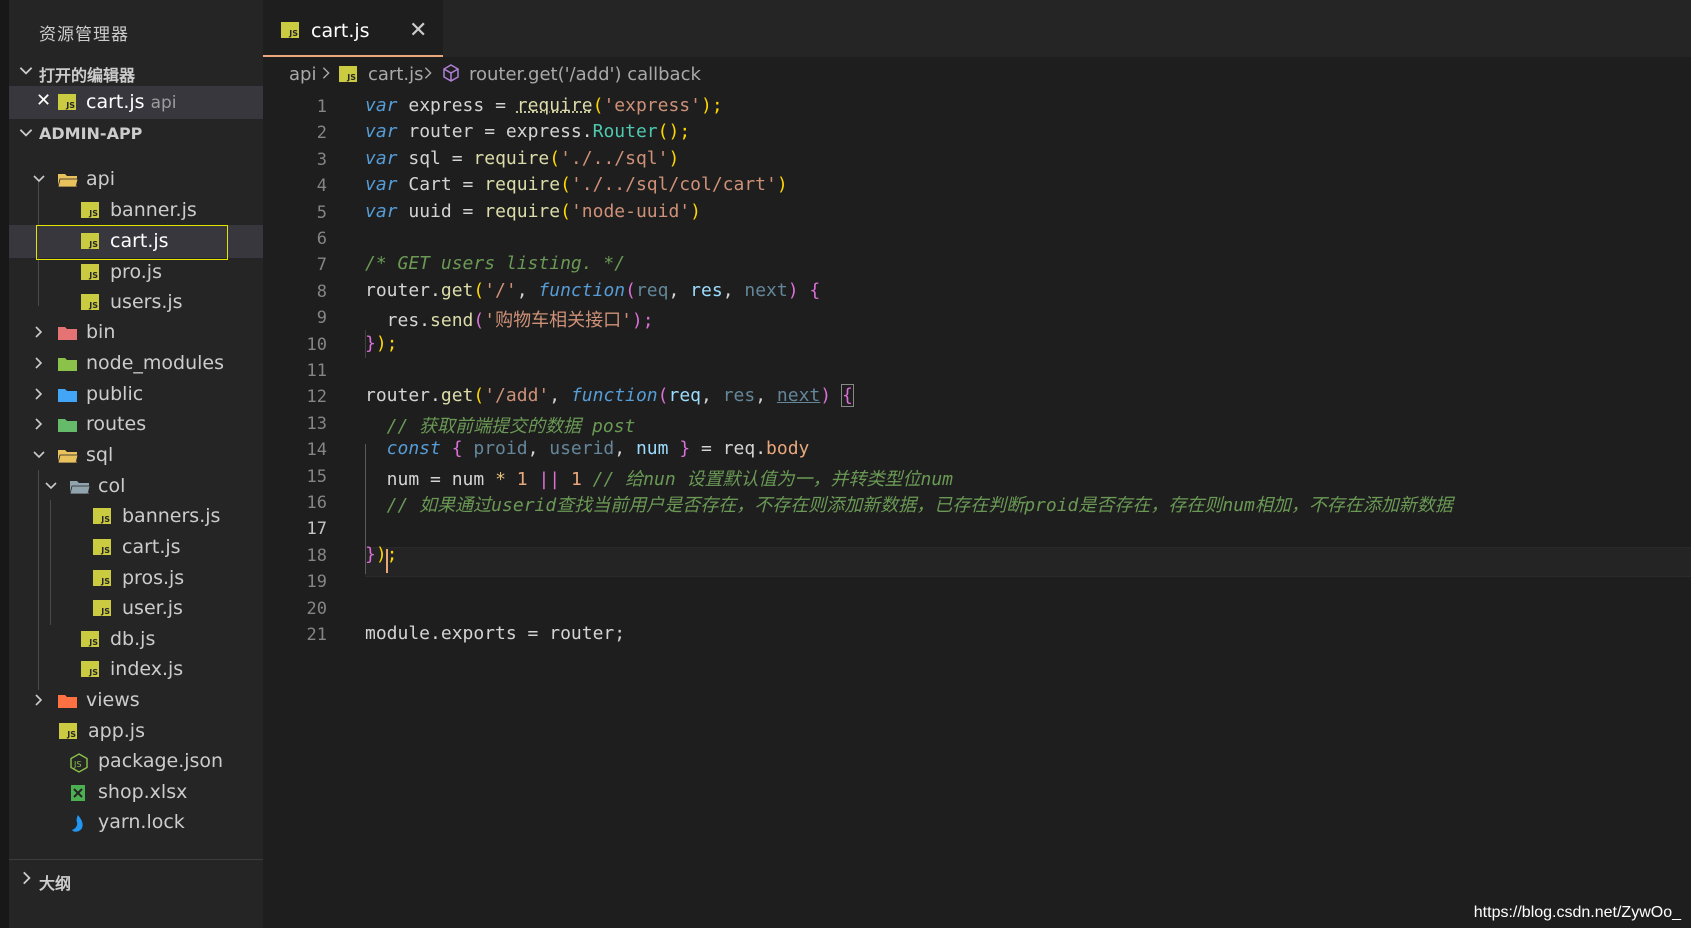 This screenshot has width=1691, height=928. I want to click on tree-item: cart.js, so click(136, 547).